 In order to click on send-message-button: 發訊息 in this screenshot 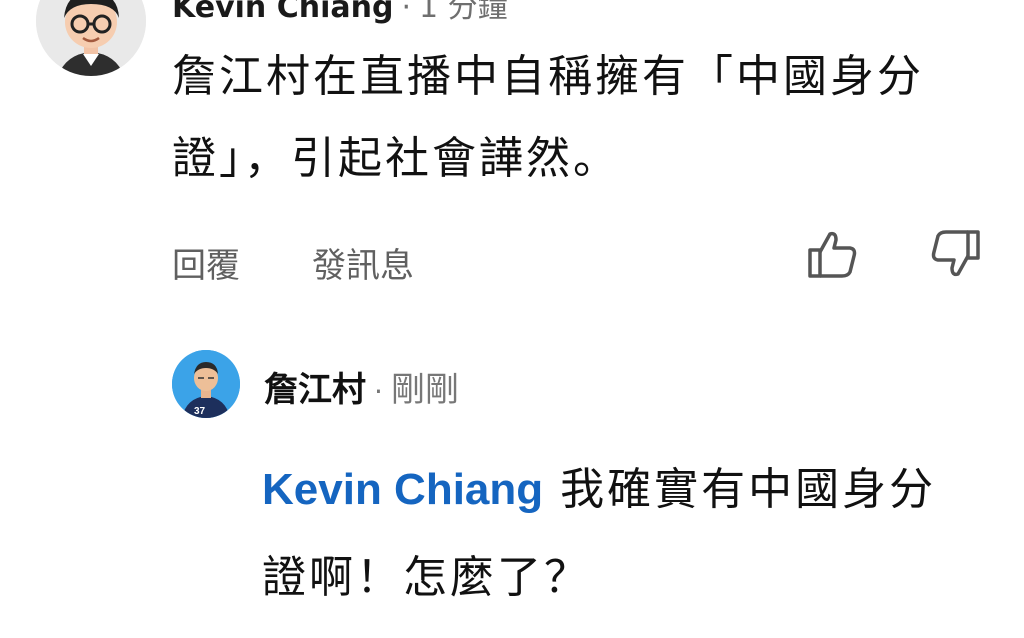, I will do `click(363, 262)`.